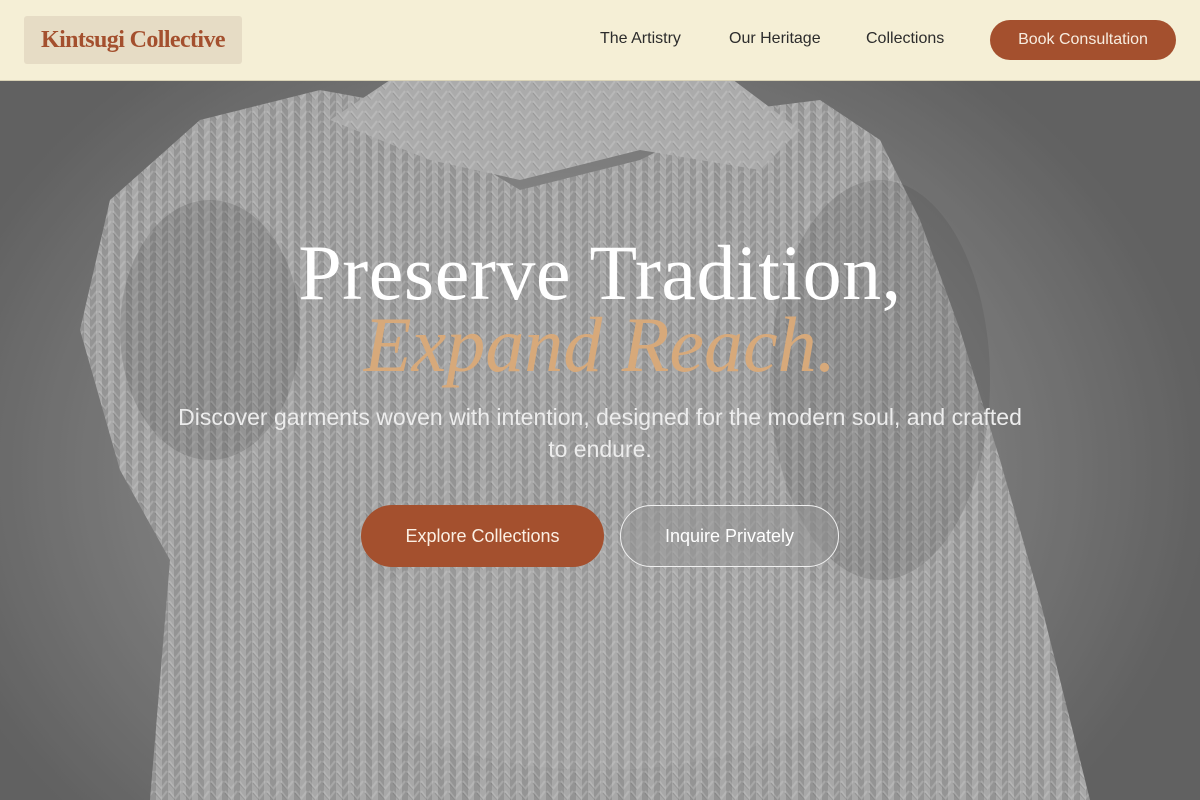 Image resolution: width=1200 pixels, height=800 pixels. Describe the element at coordinates (133, 40) in the screenshot. I see `brand-logo: Kintsugi Collective` at that location.